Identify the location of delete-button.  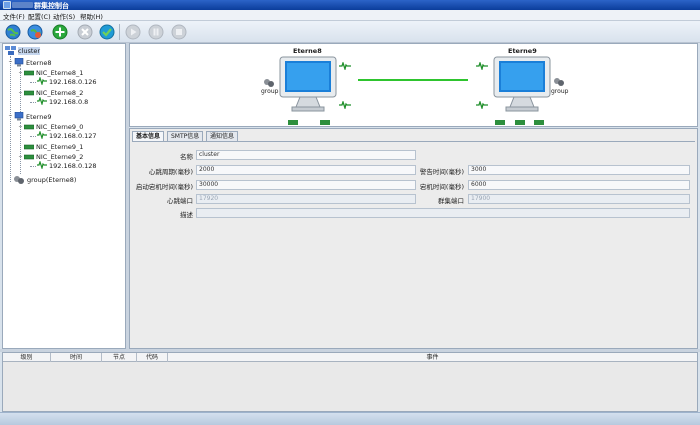
(85, 32).